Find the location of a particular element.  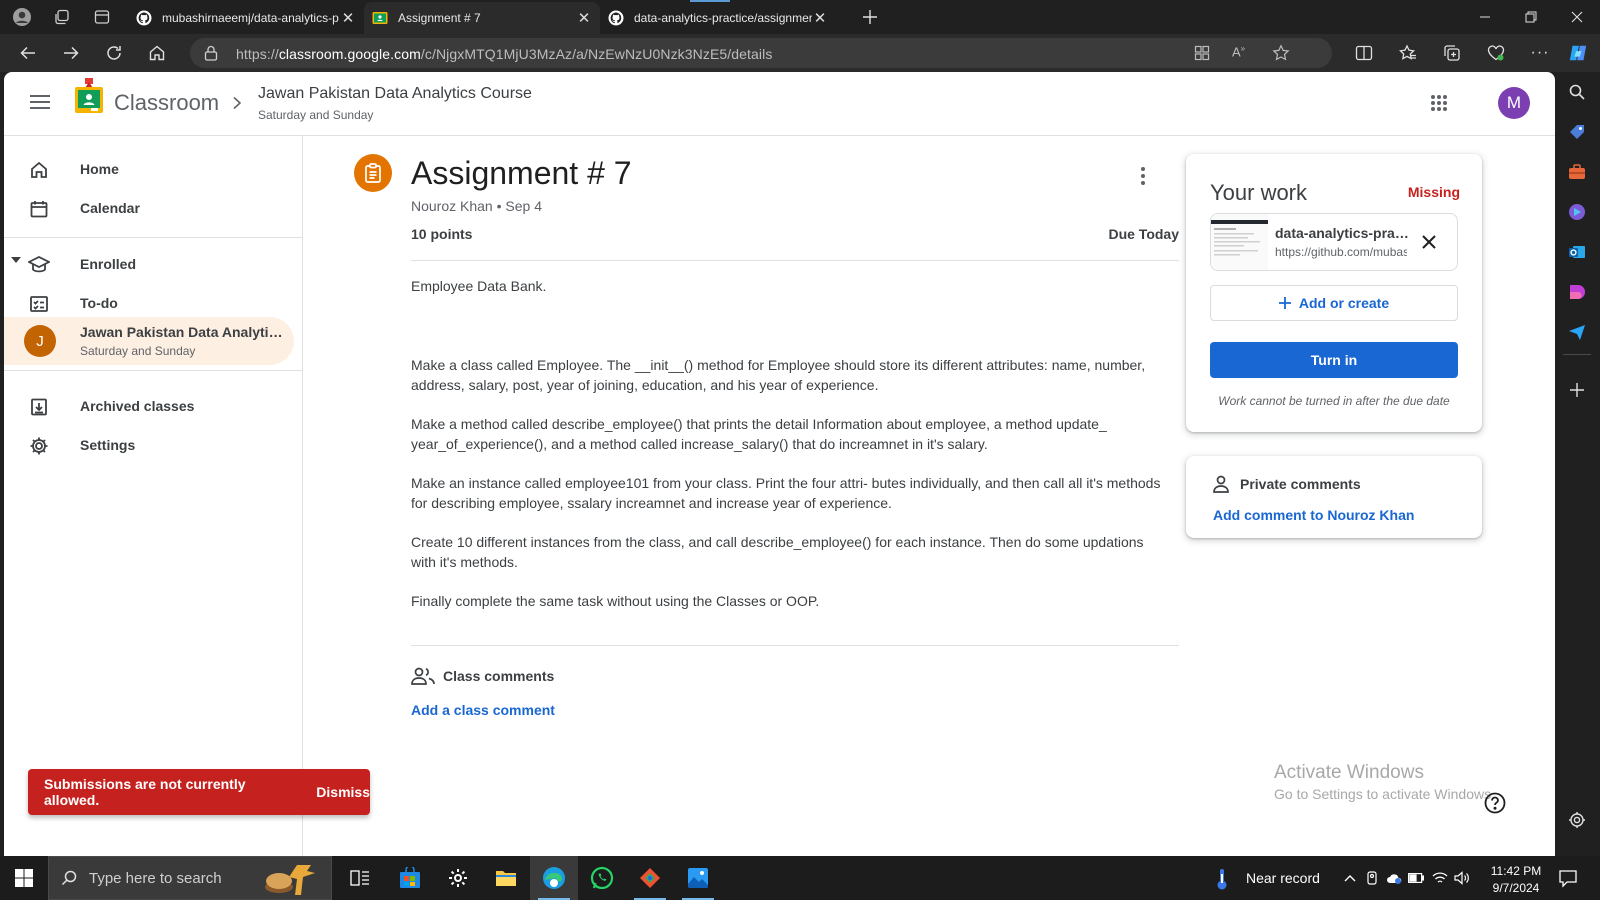

task-view-icon is located at coordinates (360, 878).